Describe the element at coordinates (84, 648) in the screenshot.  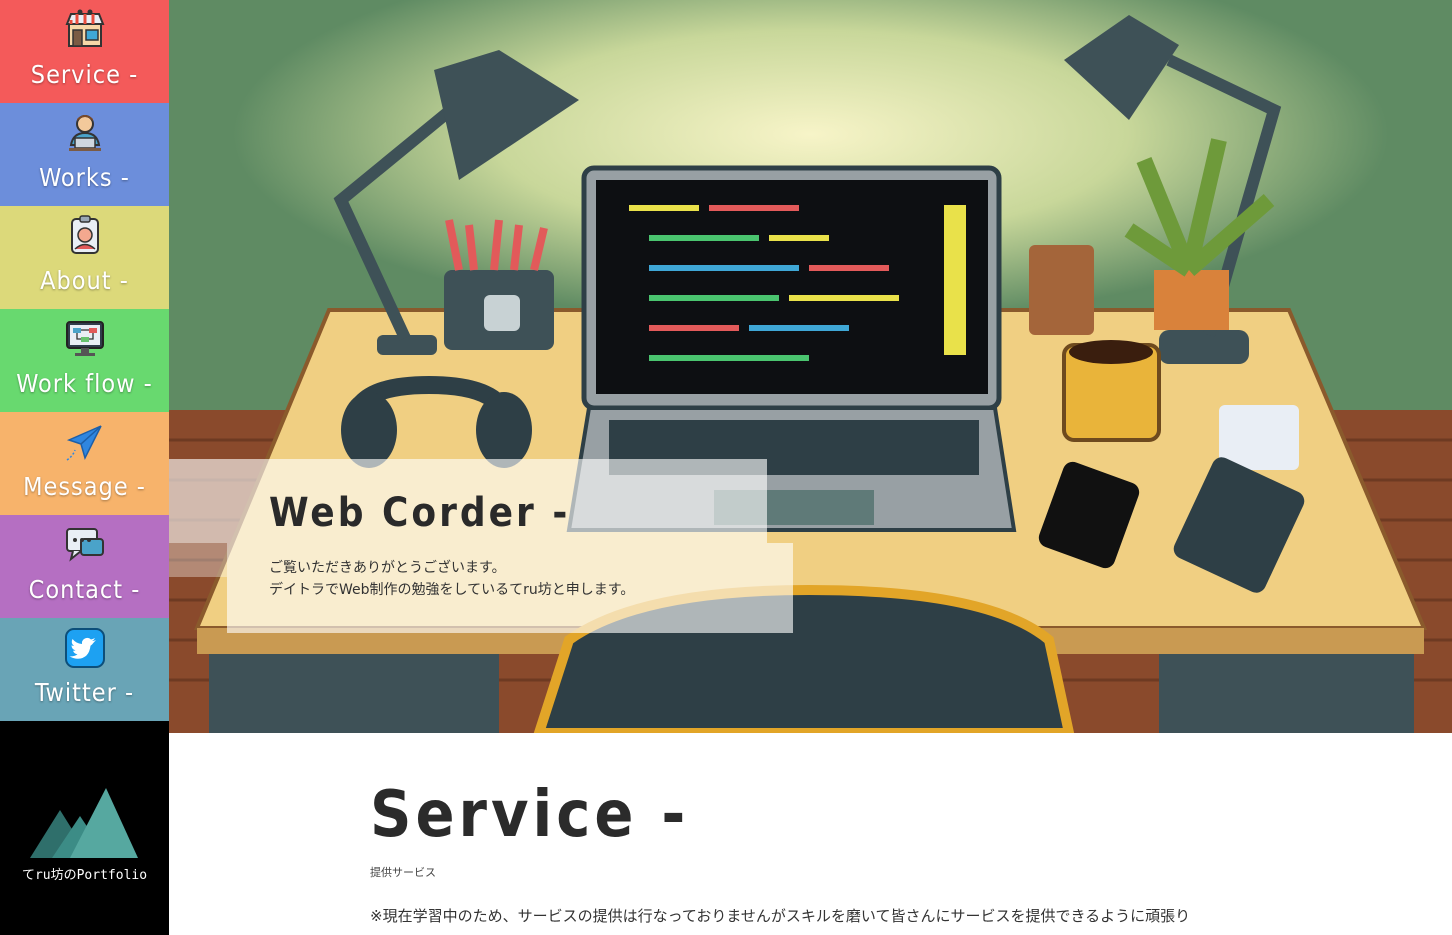
I see `twitter-bird-icon` at that location.